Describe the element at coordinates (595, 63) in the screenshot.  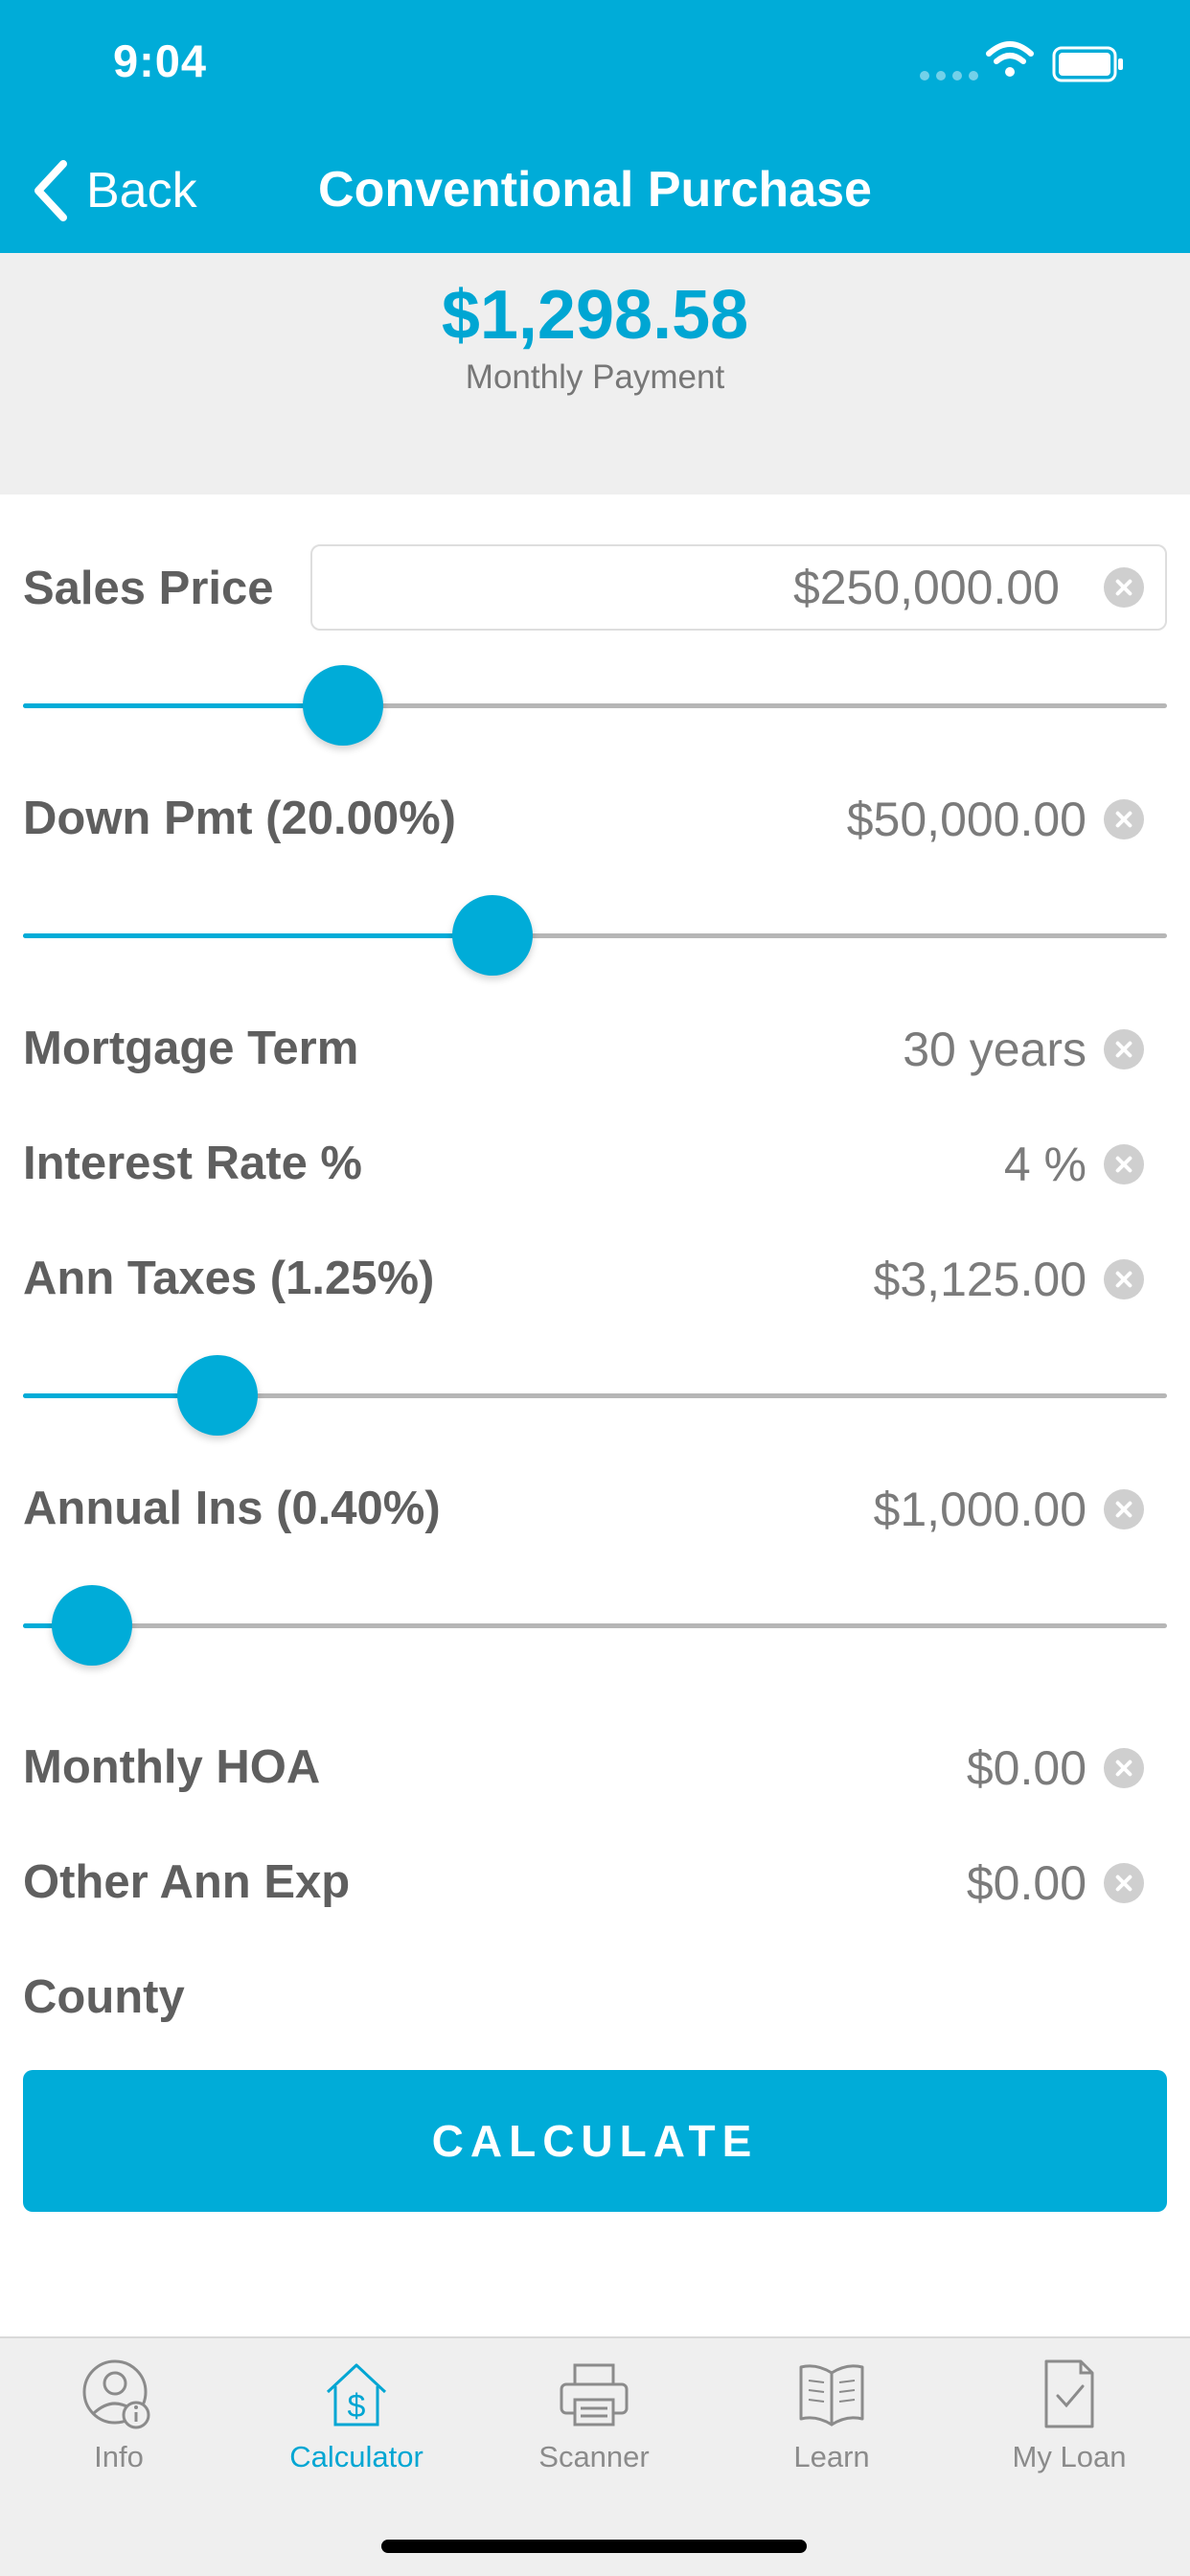
I see `status-bar: 9:04` at that location.